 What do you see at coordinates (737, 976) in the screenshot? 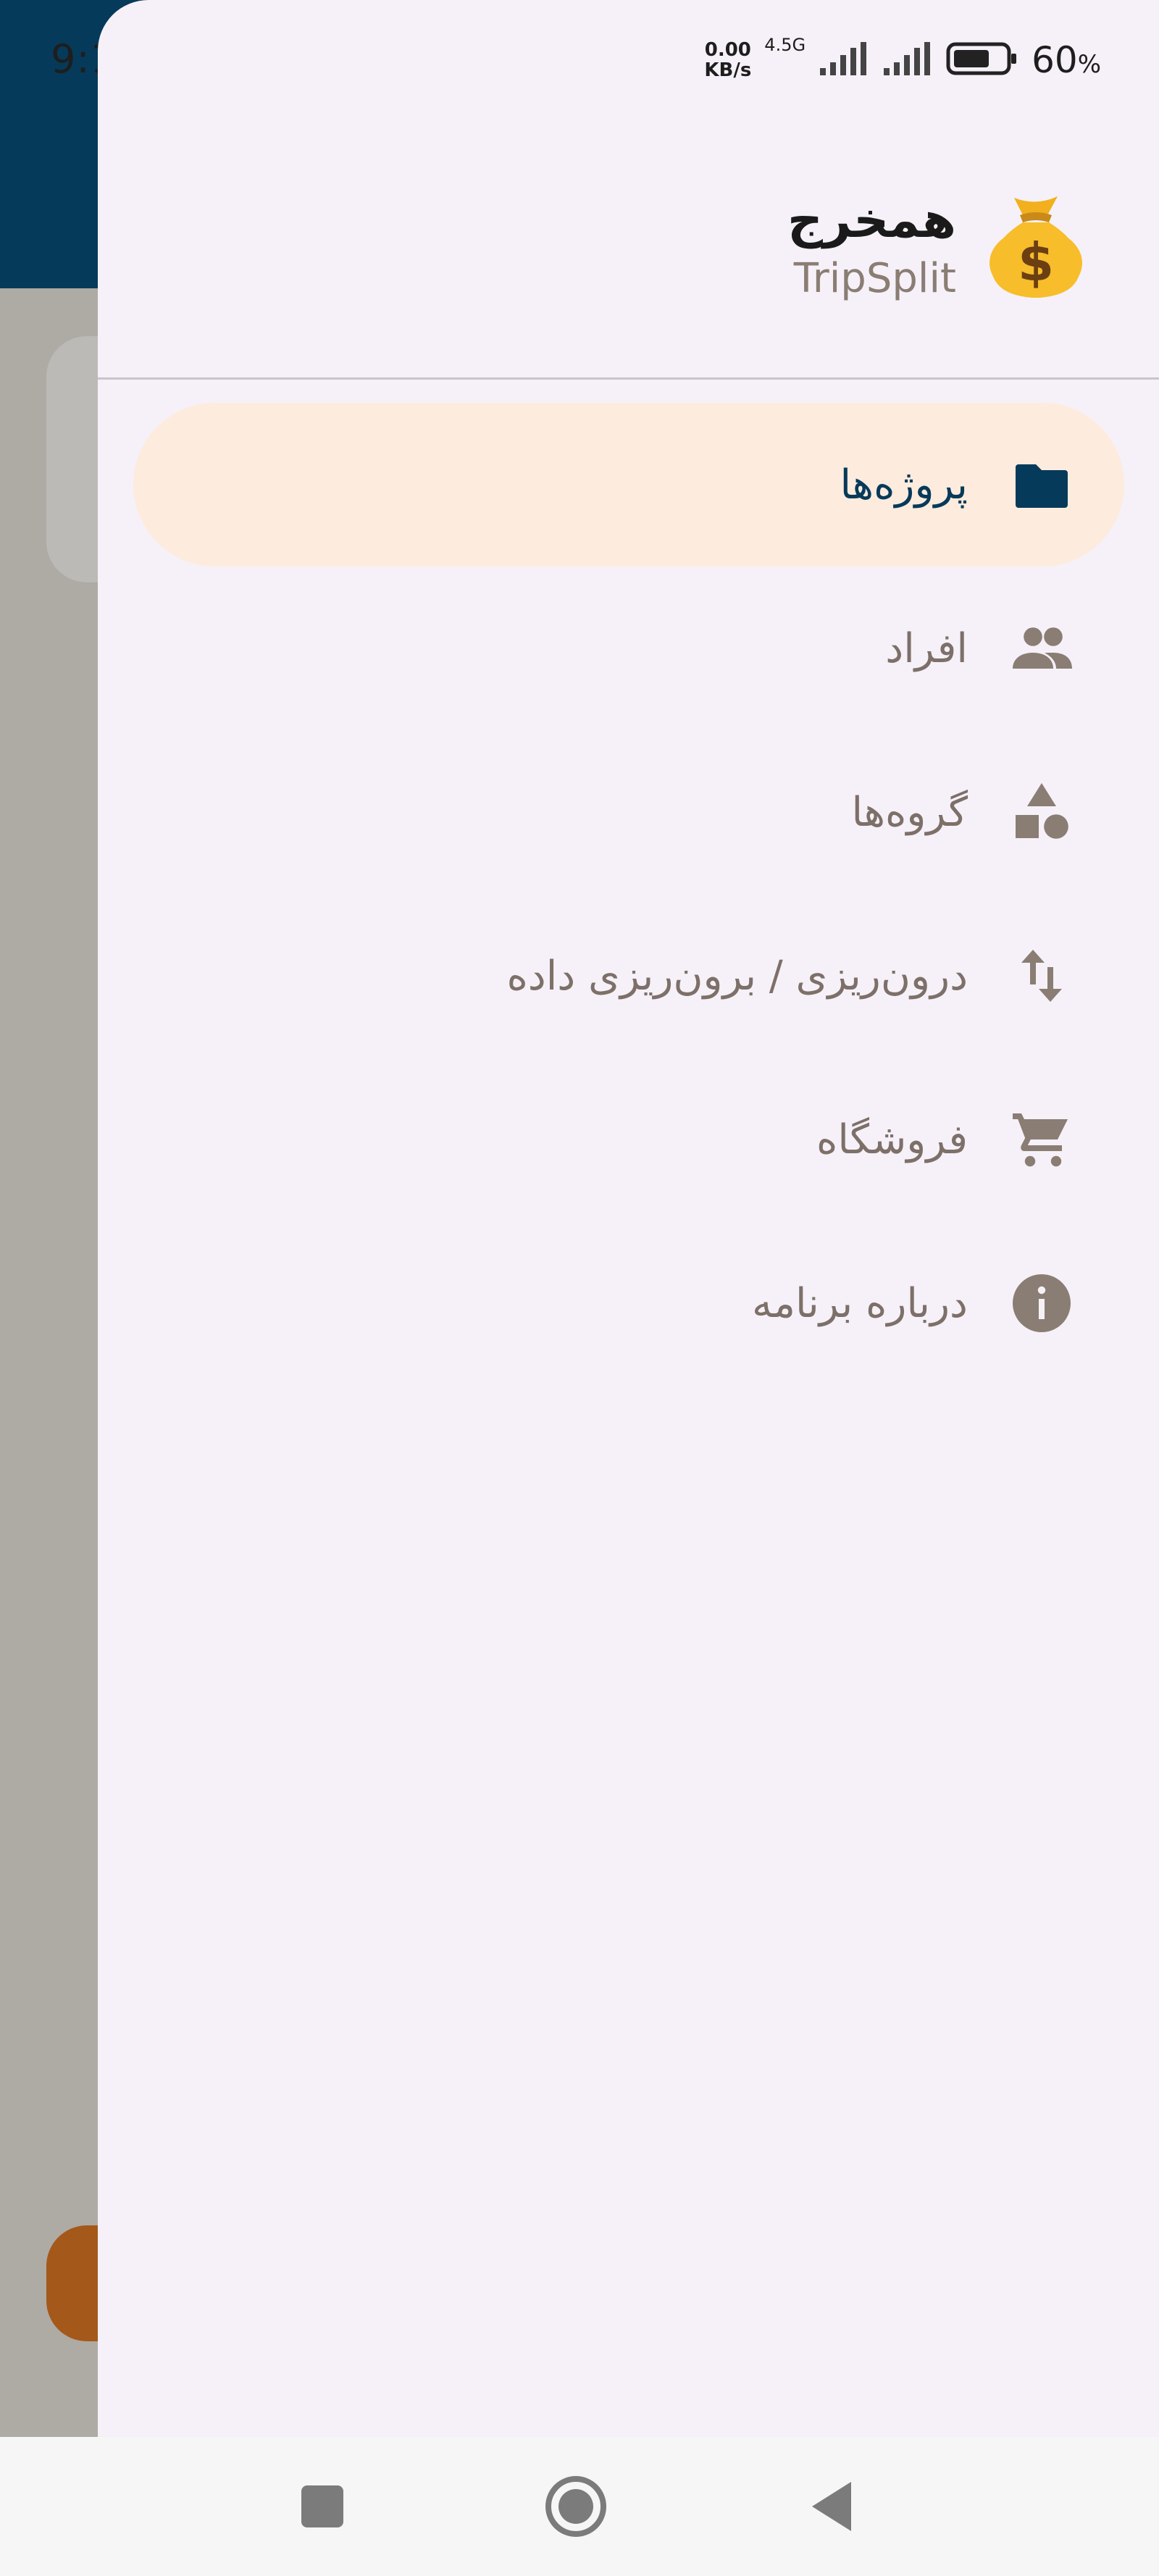
I see `drawer-item-label: درون‌ریزی / برون‌ریزی داده` at bounding box center [737, 976].